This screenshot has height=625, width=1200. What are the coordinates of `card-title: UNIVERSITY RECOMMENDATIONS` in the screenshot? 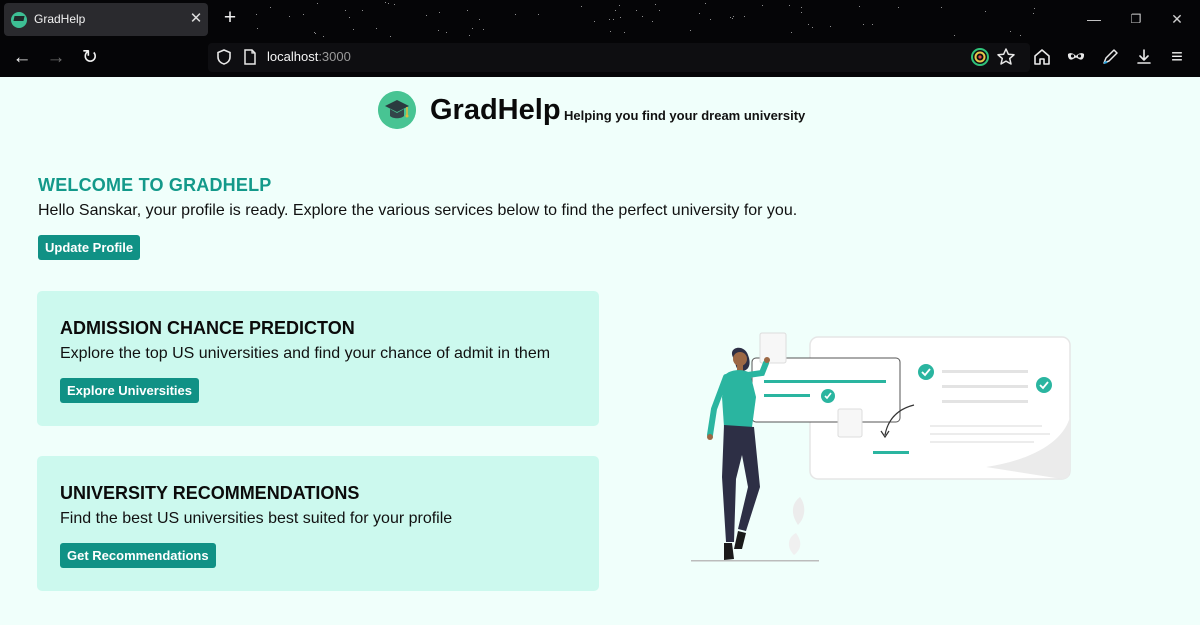 It's located at (210, 493).